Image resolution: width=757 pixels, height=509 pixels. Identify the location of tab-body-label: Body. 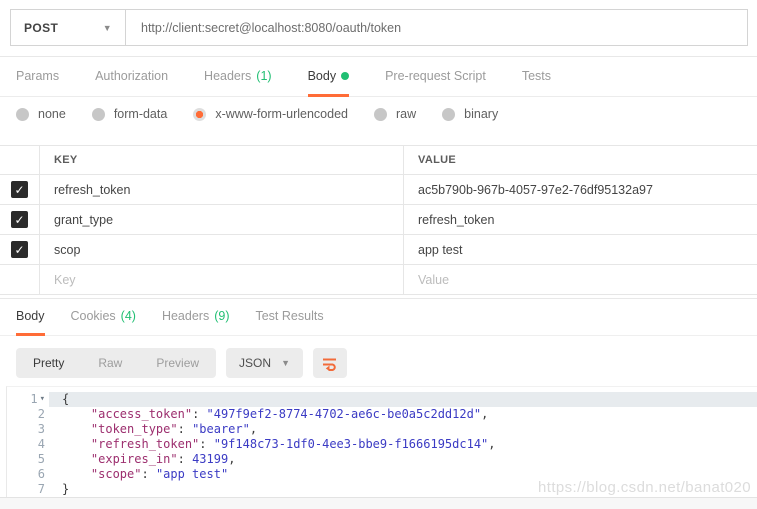
(322, 75).